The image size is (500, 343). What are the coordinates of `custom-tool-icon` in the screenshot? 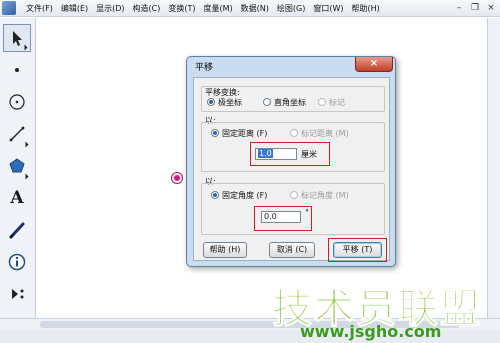 It's located at (18, 294).